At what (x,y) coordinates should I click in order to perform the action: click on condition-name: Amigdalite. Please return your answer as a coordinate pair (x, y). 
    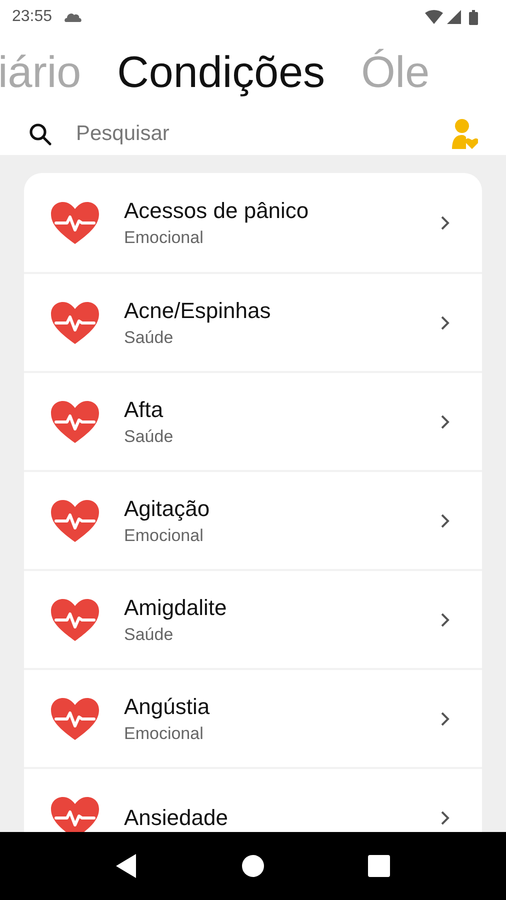
    Looking at the image, I should click on (176, 608).